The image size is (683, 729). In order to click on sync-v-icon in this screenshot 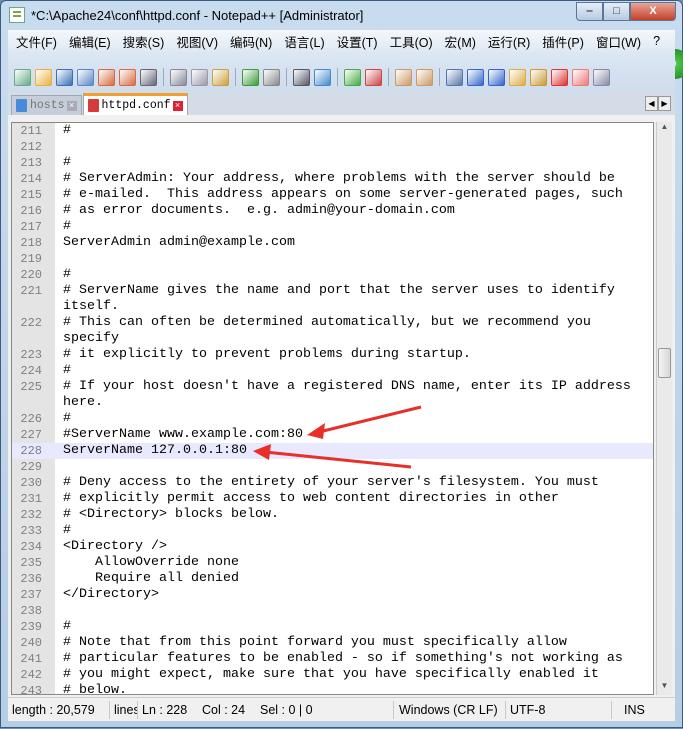, I will do `click(403, 77)`.